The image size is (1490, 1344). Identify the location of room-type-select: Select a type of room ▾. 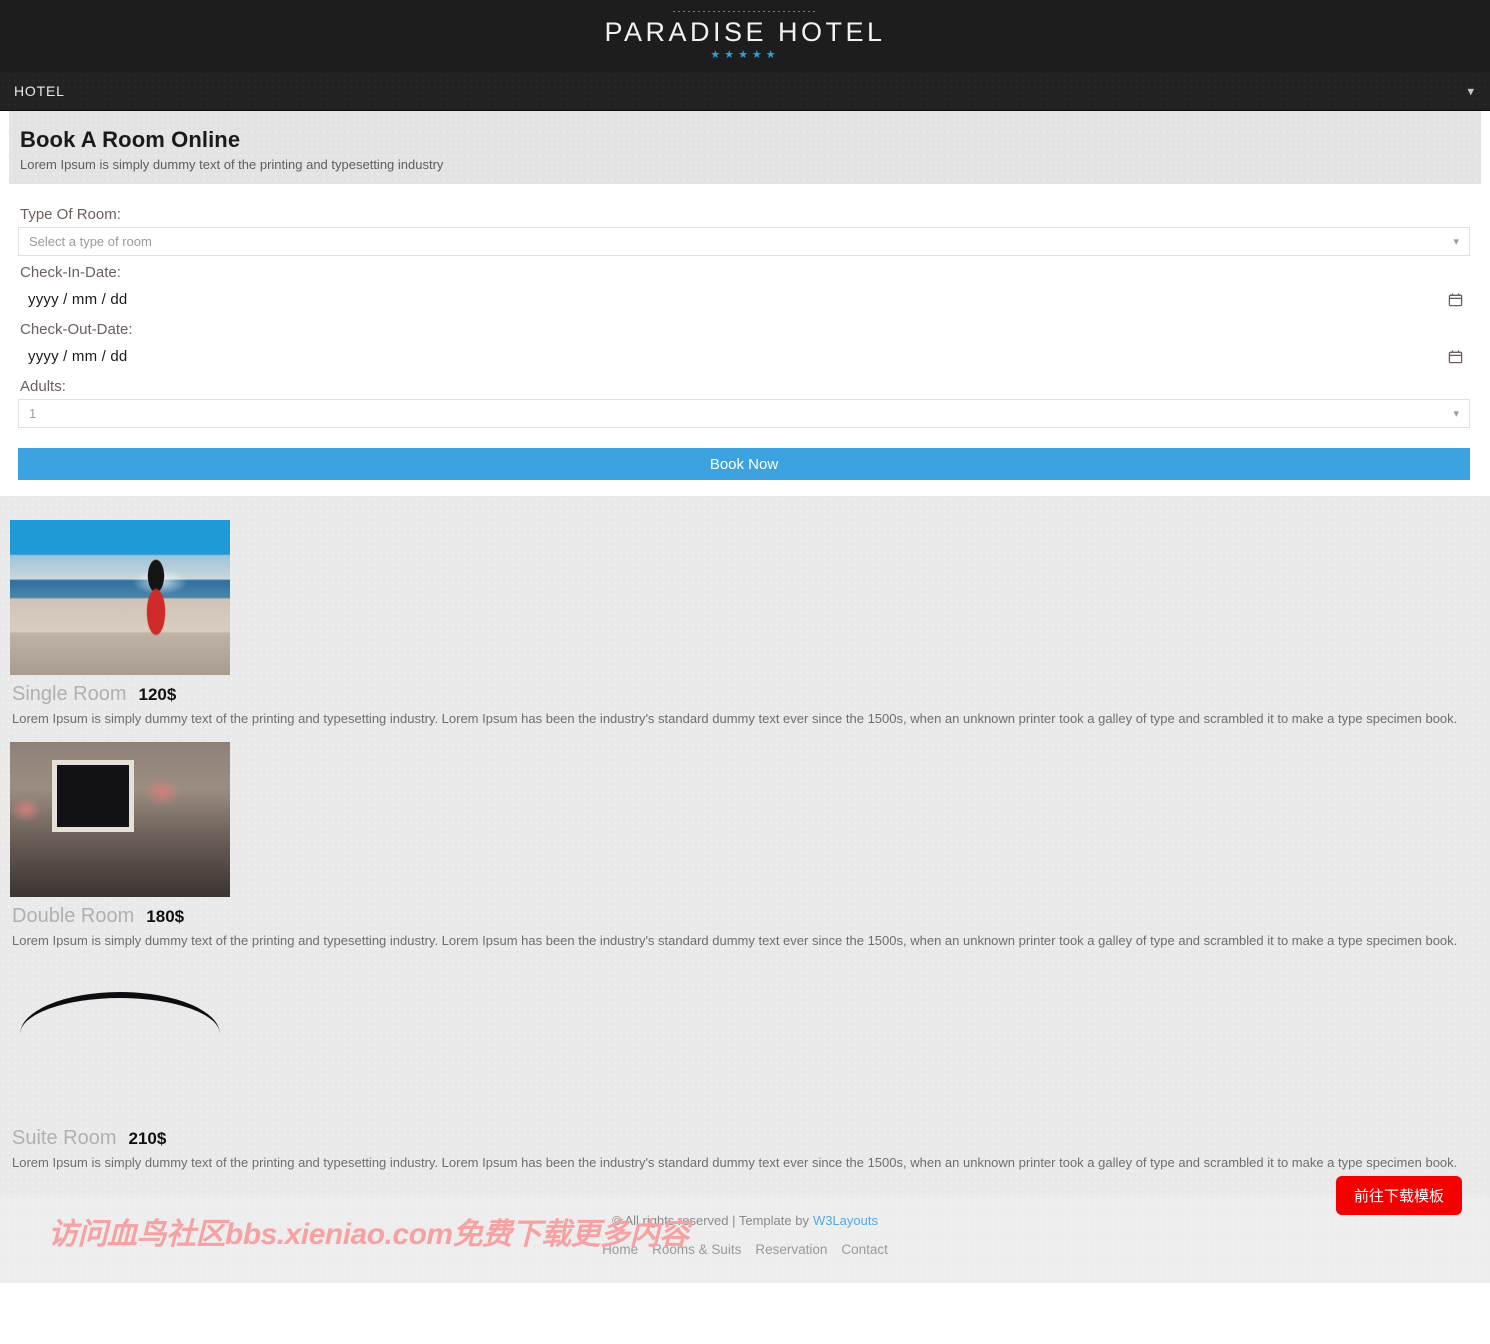
(744, 241).